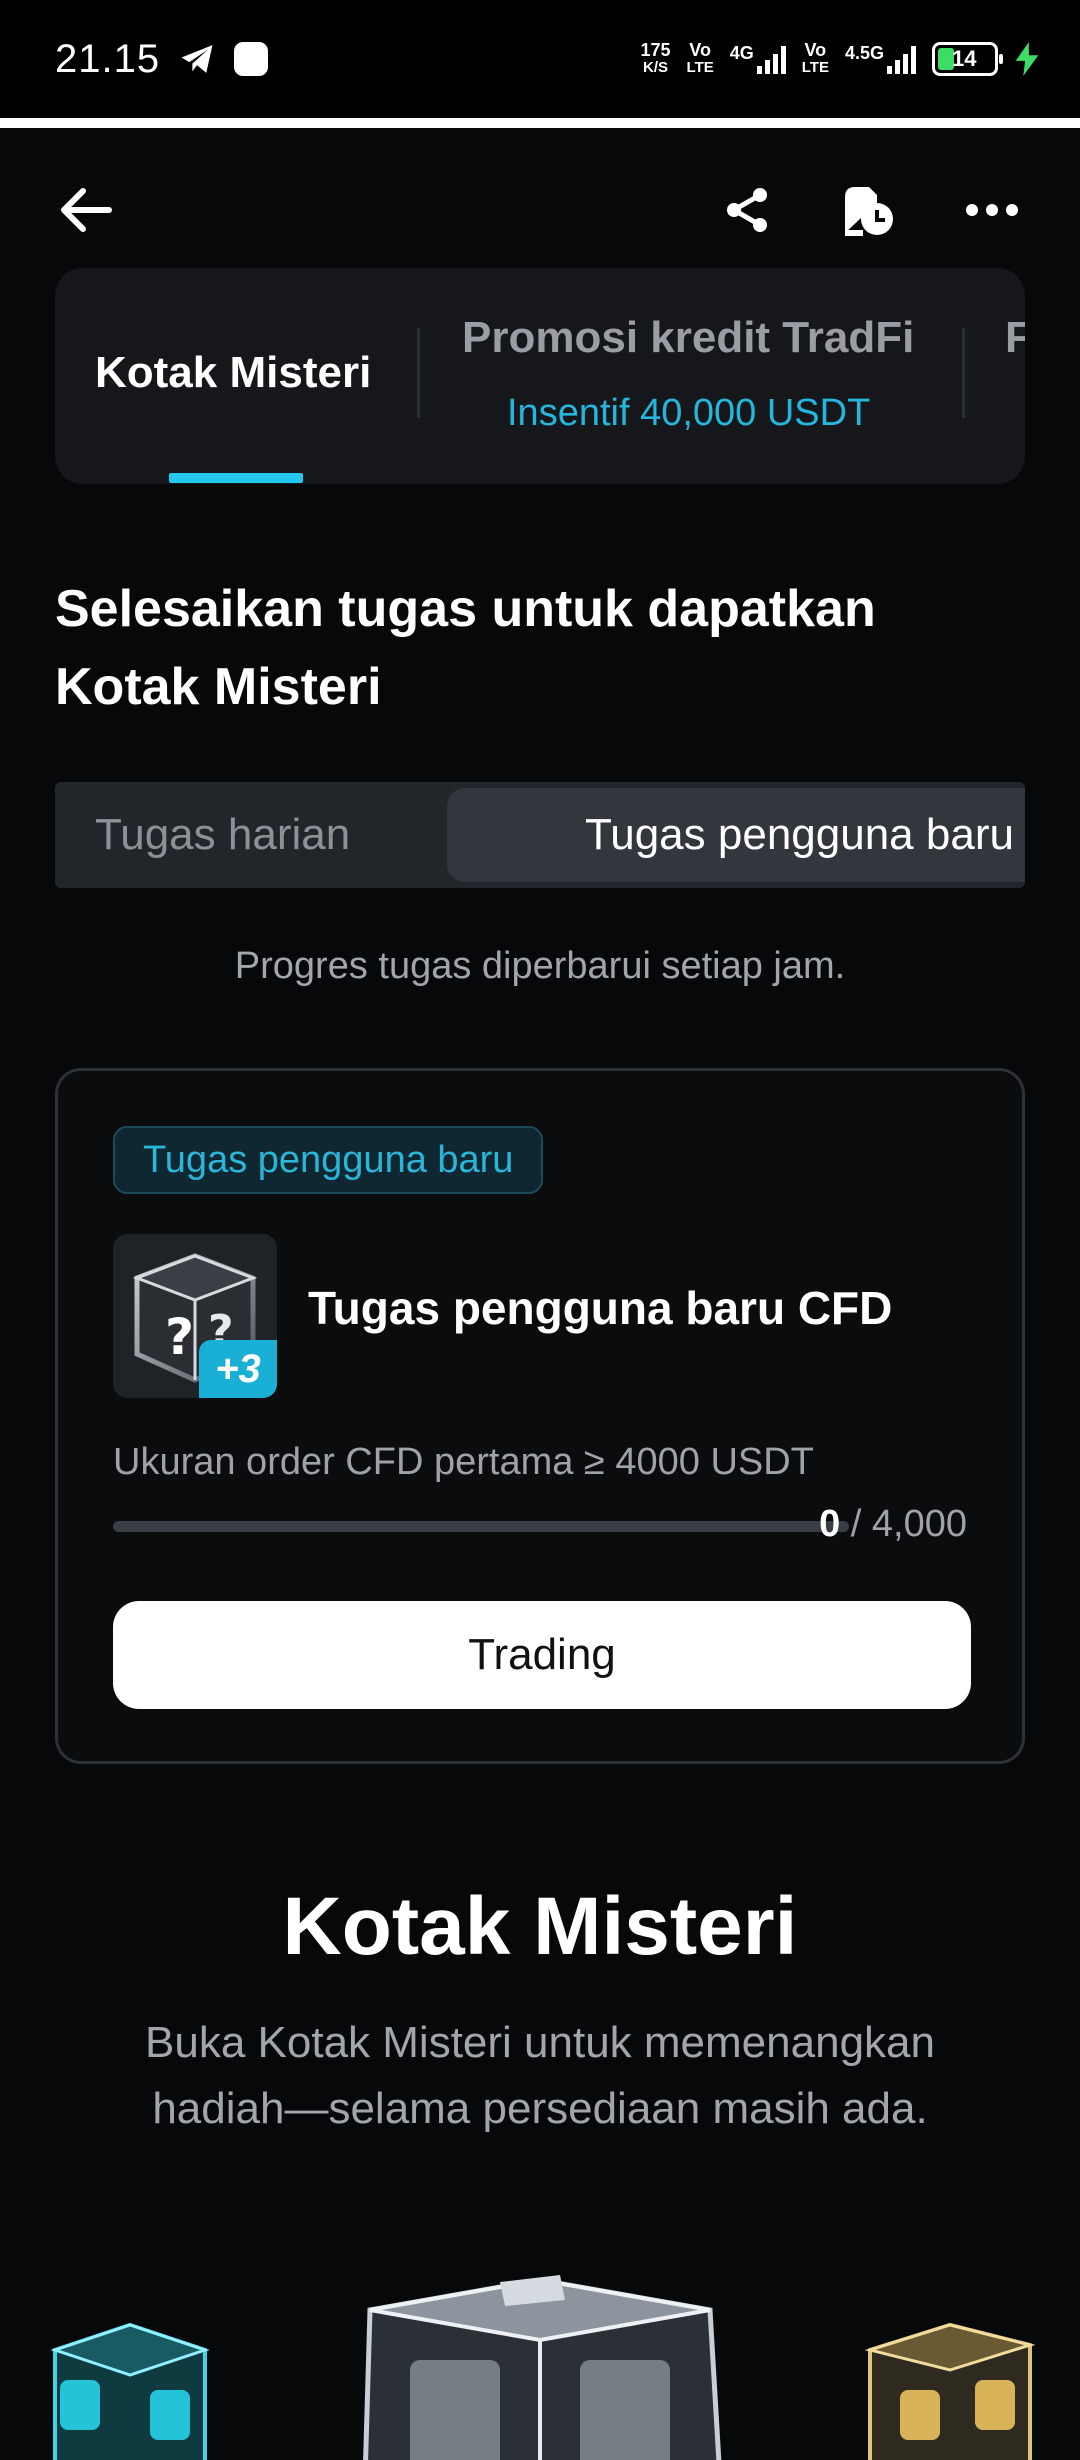 The height and width of the screenshot is (2460, 1080). Describe the element at coordinates (540, 1926) in the screenshot. I see `mystery-box-title: Kotak Misteri` at that location.